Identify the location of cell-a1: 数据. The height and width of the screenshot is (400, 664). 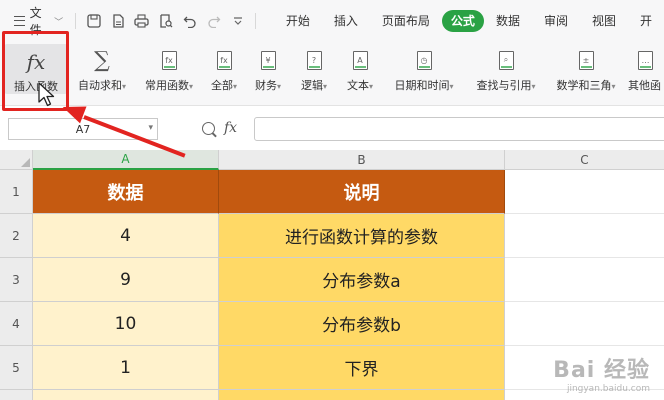
(126, 192).